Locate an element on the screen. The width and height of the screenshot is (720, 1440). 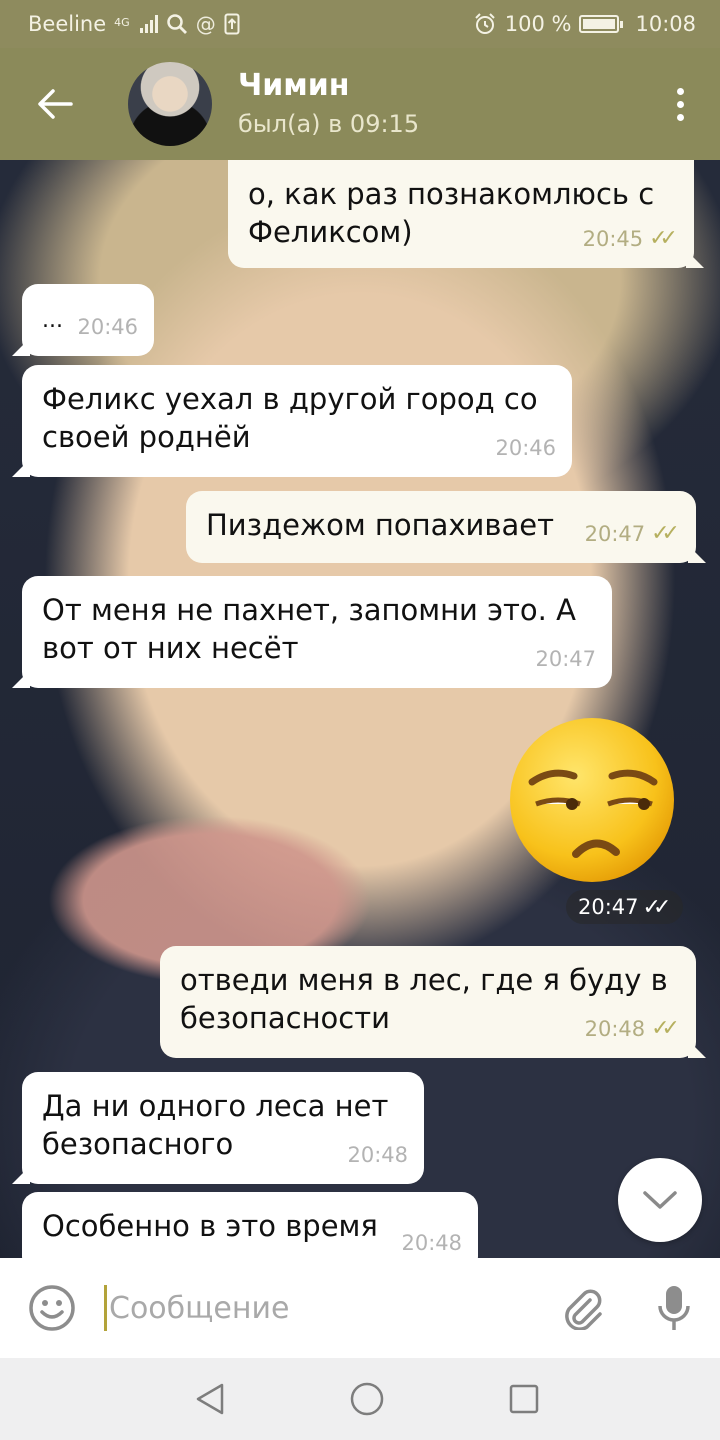
status-bar: Beeline 4G @ 100 % 10:08 is located at coordinates (360, 24).